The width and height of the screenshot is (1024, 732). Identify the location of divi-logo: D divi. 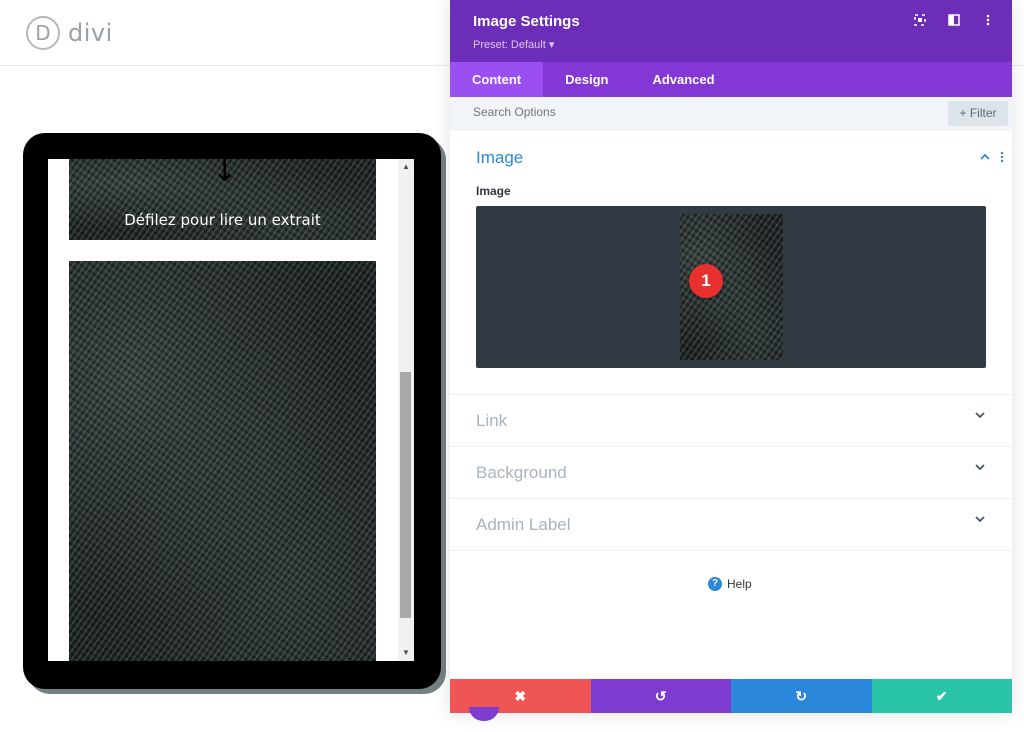
(69, 33).